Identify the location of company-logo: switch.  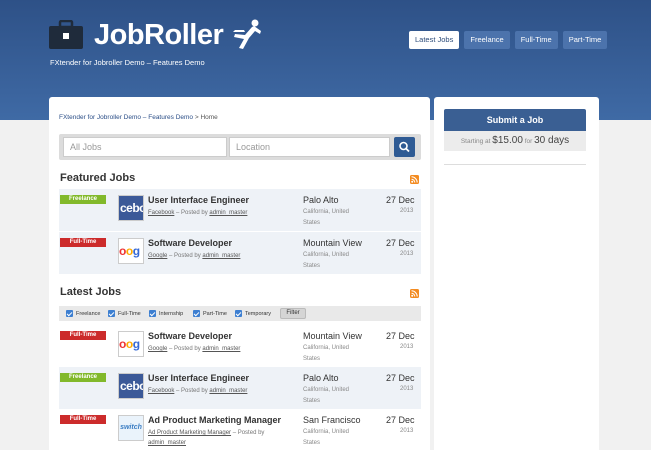
(131, 428).